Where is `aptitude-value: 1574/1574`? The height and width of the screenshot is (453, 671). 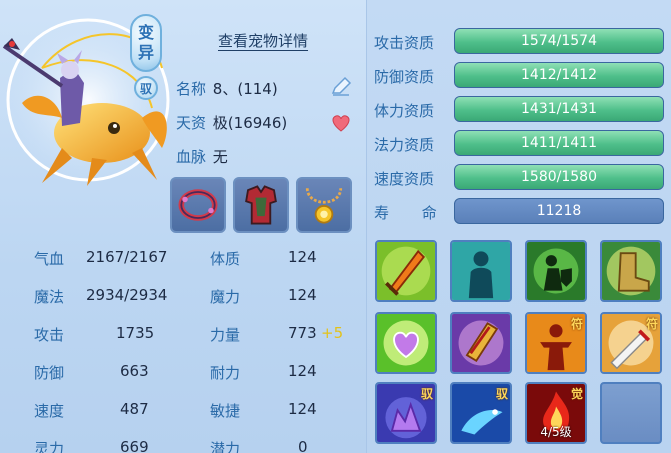 aptitude-value: 1574/1574 is located at coordinates (559, 41).